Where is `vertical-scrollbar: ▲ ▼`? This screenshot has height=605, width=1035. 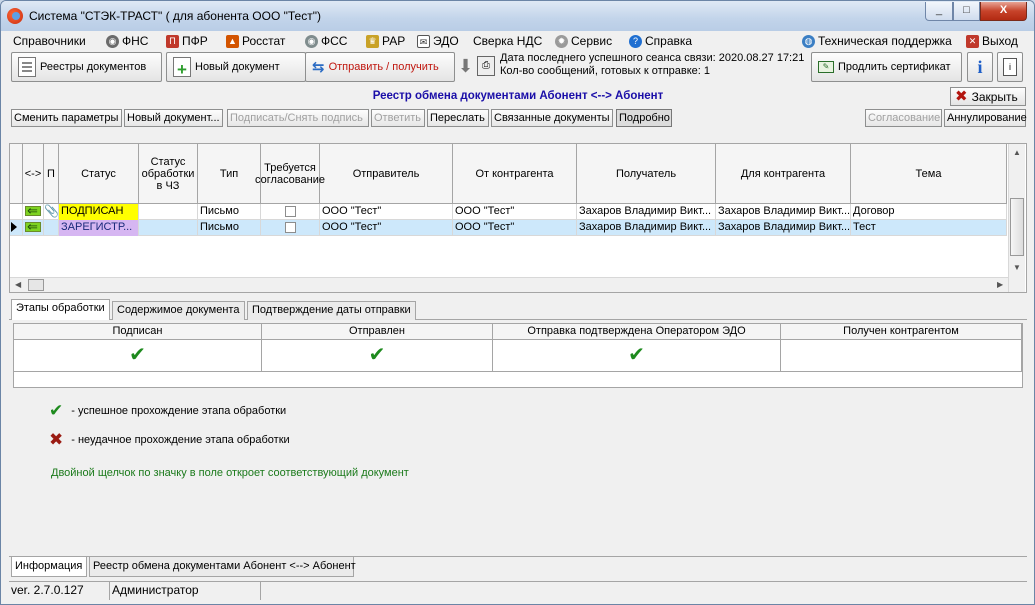
vertical-scrollbar: ▲ ▼ is located at coordinates (1016, 218).